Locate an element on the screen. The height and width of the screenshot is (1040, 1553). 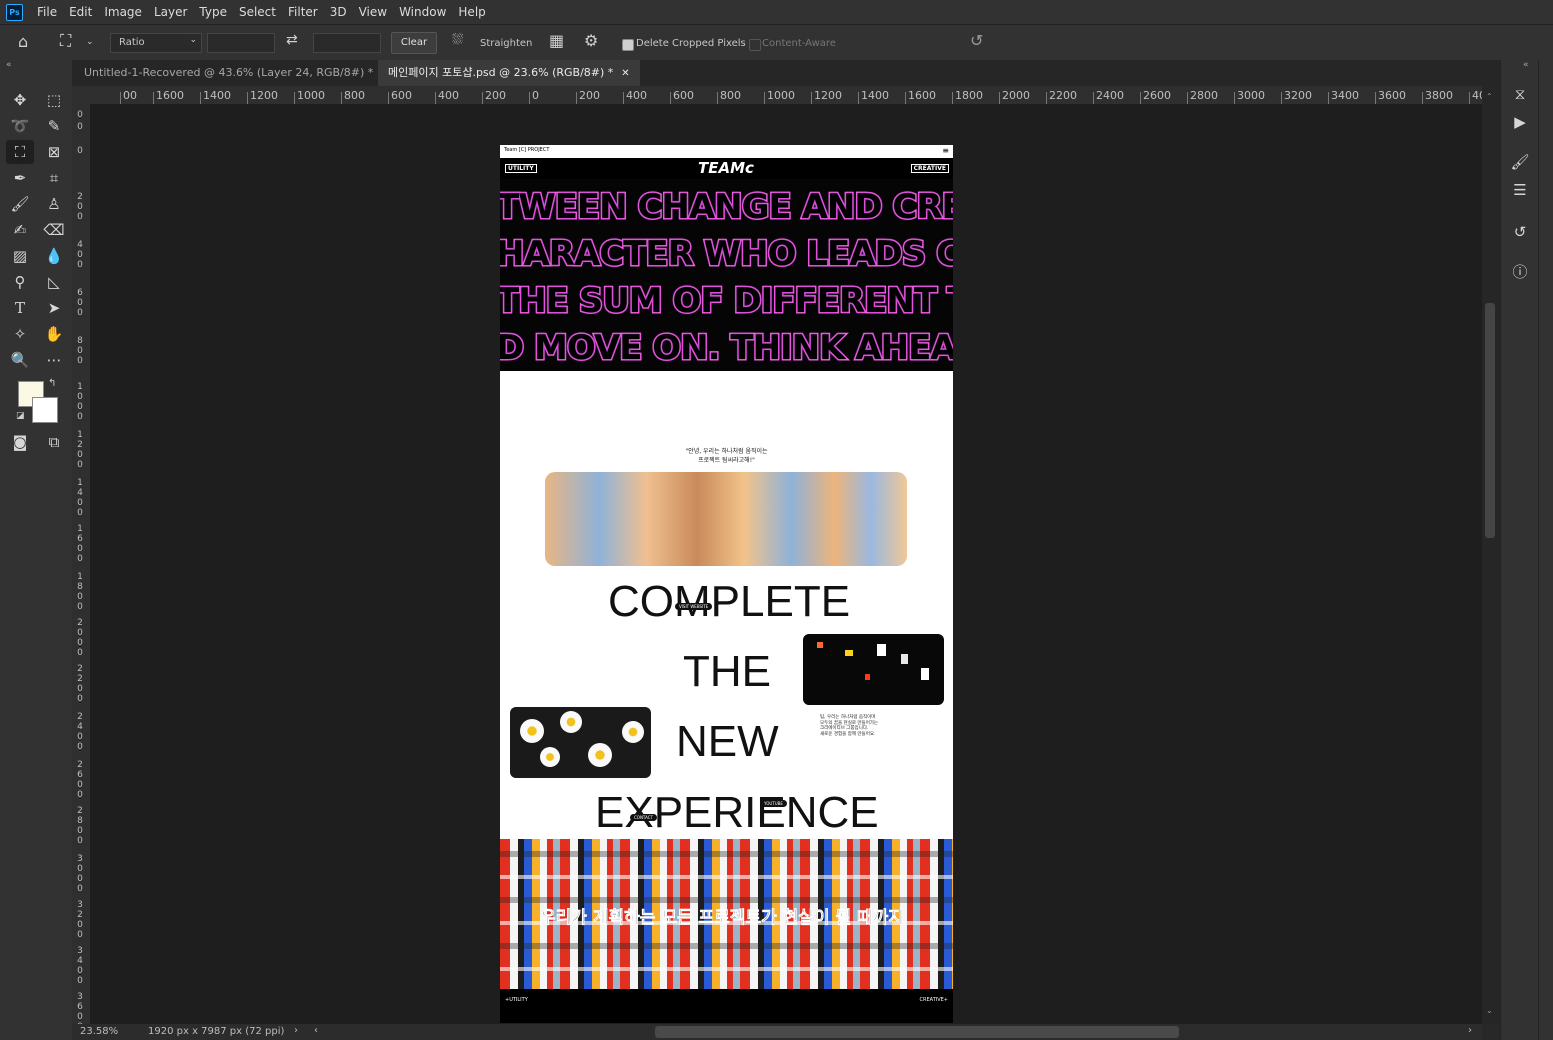
menu-3d: 3D is located at coordinates (338, 12).